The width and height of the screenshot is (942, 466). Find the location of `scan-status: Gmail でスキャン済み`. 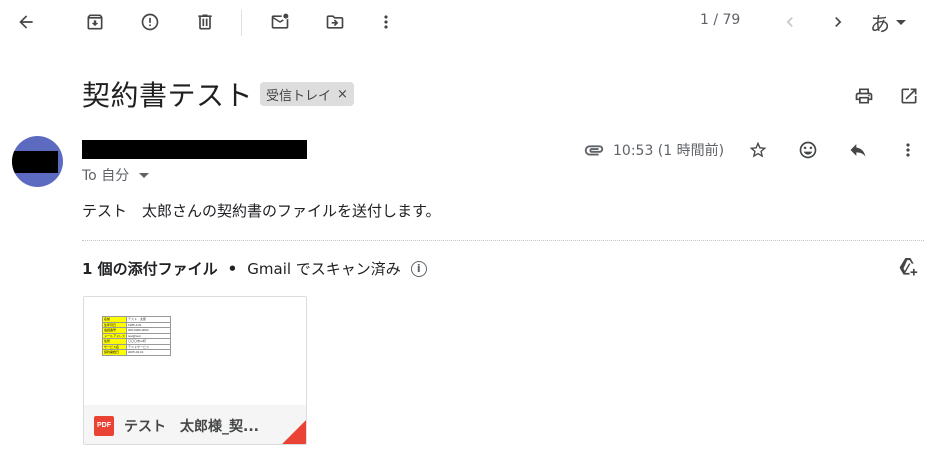

scan-status: Gmail でスキャン済み is located at coordinates (324, 269).